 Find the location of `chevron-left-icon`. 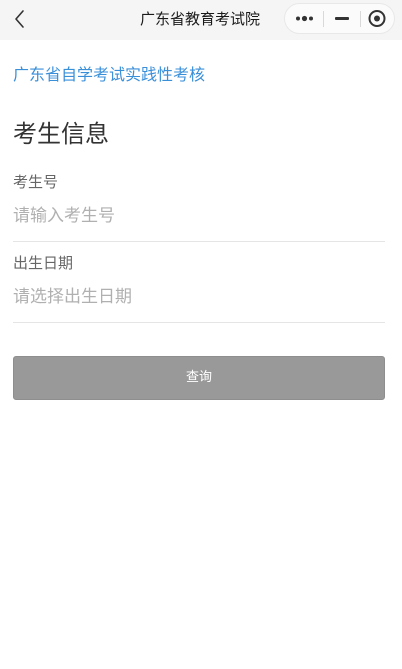

chevron-left-icon is located at coordinates (19, 19).